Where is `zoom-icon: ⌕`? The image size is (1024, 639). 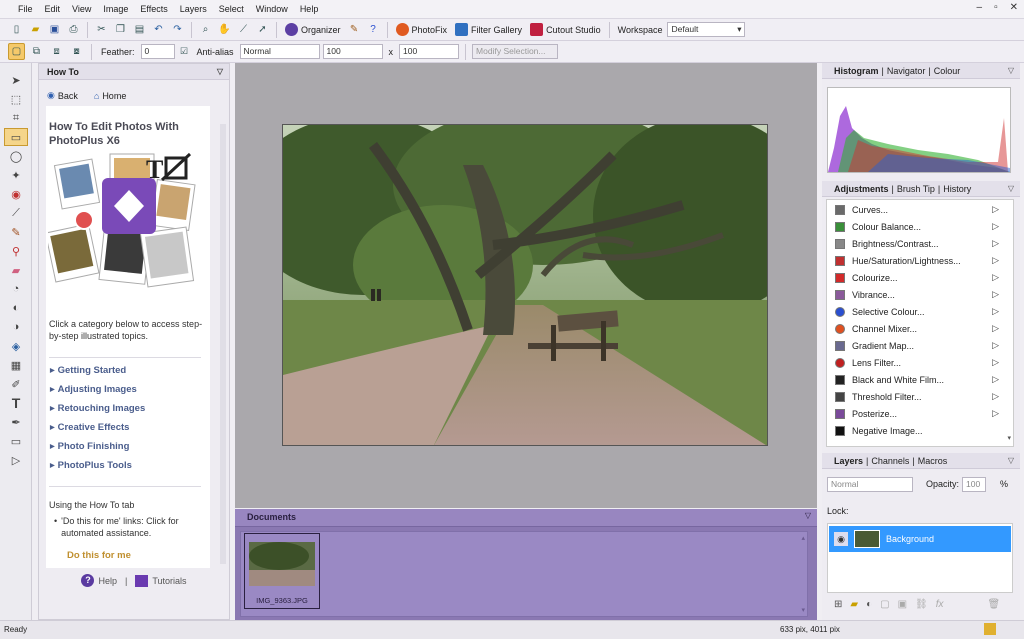
zoom-icon: ⌕ is located at coordinates (205, 29).